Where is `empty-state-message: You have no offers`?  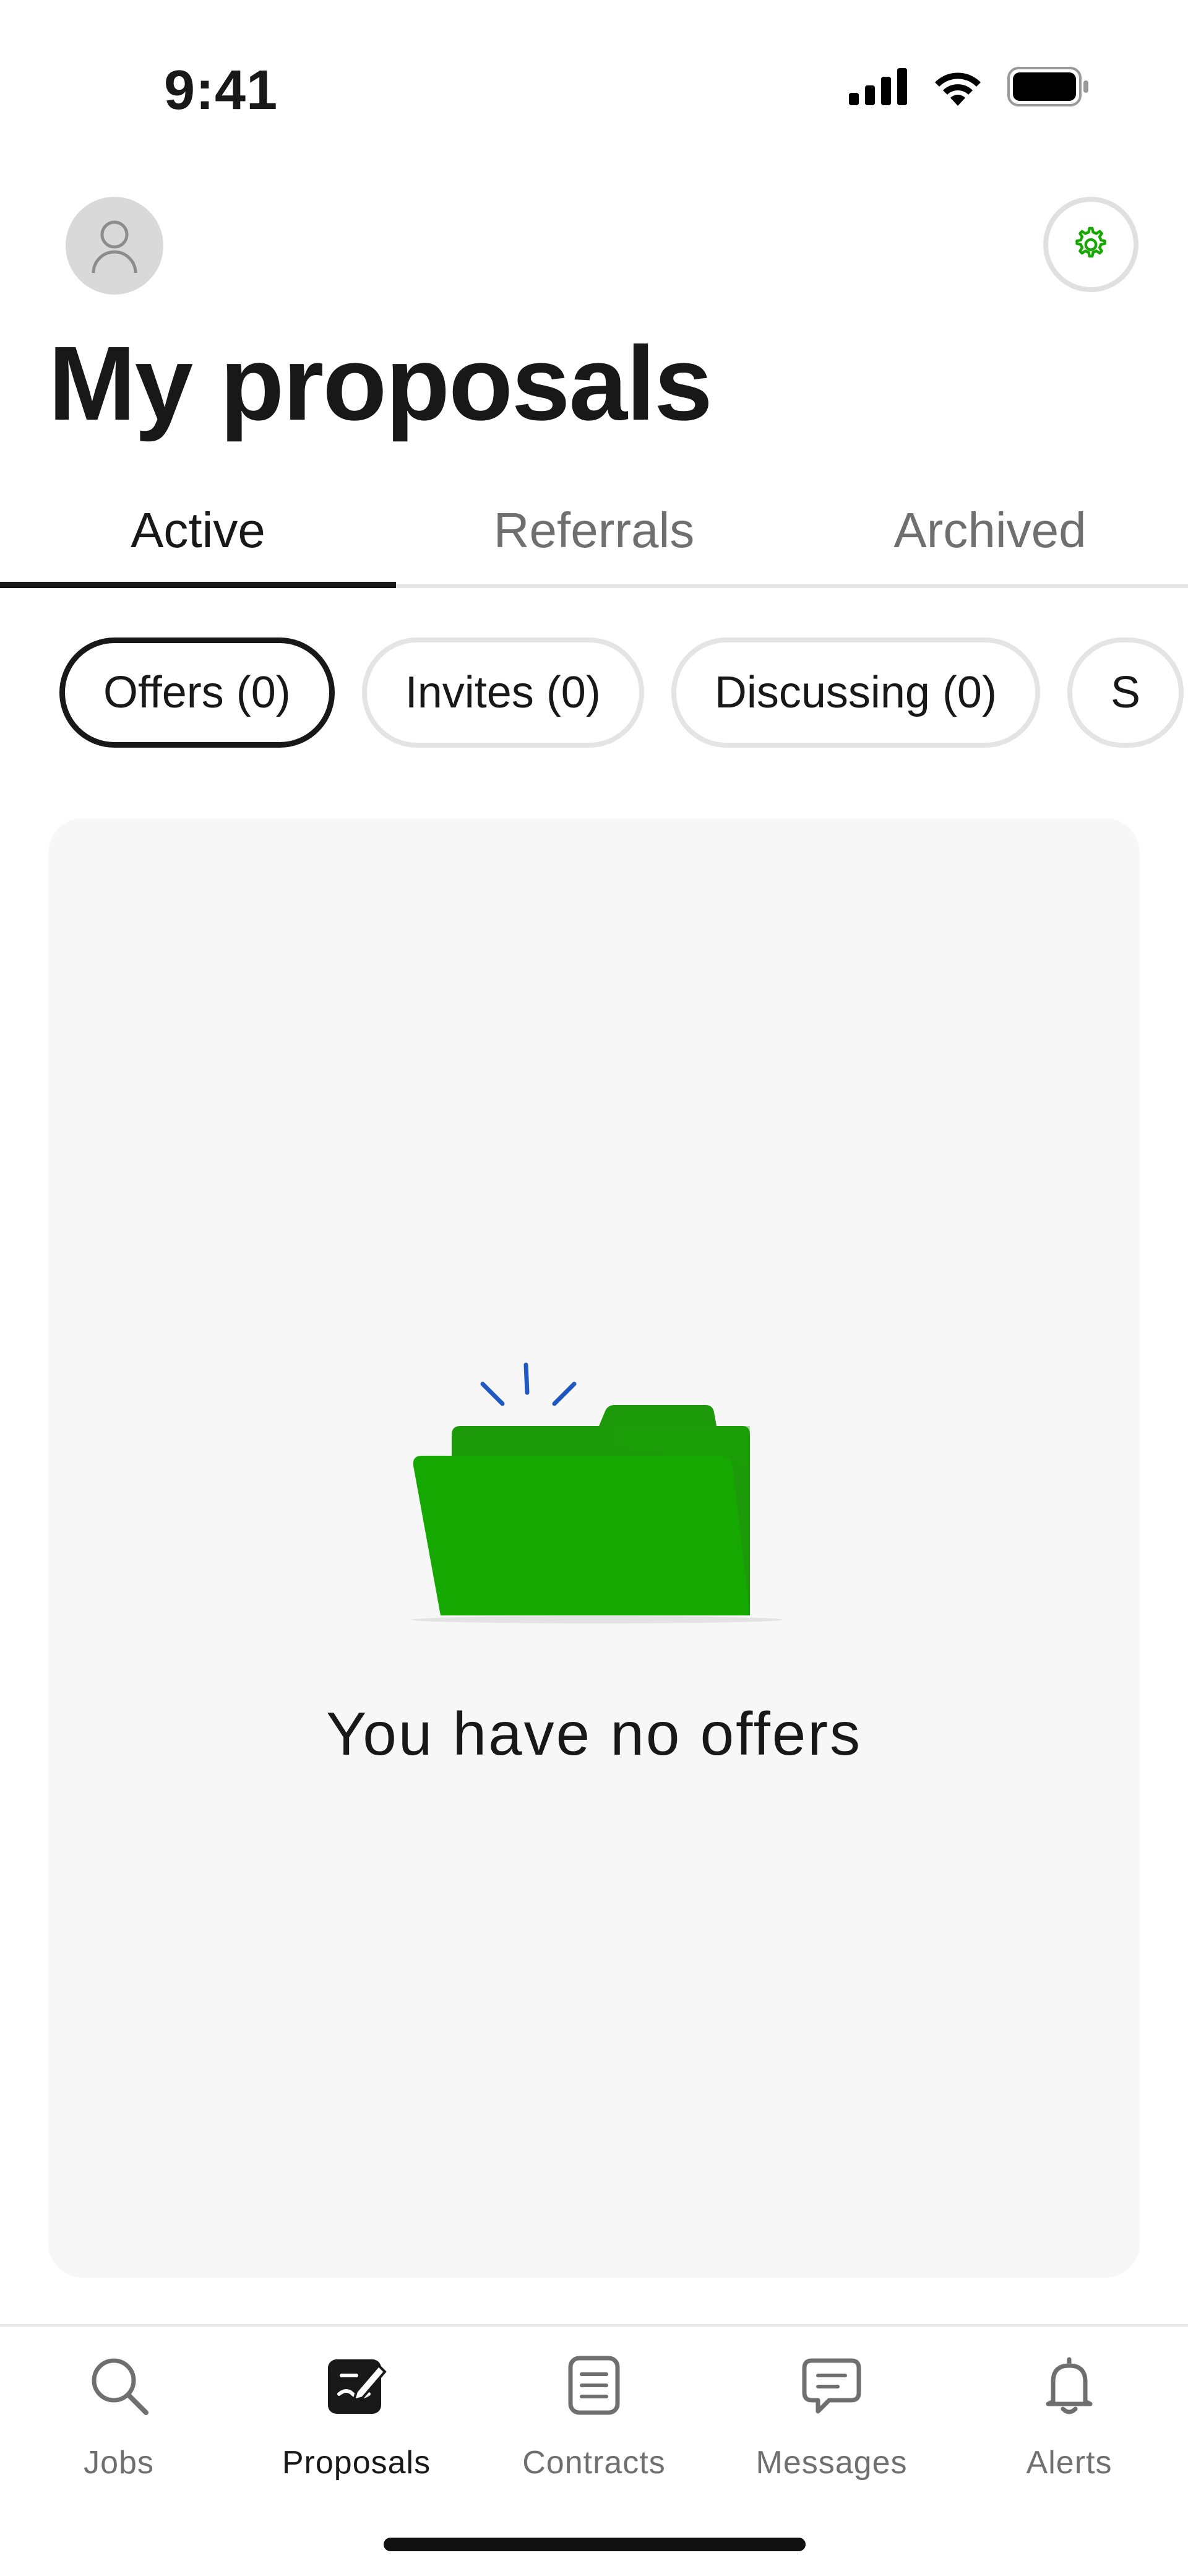
empty-state-message: You have no offers is located at coordinates (594, 1734).